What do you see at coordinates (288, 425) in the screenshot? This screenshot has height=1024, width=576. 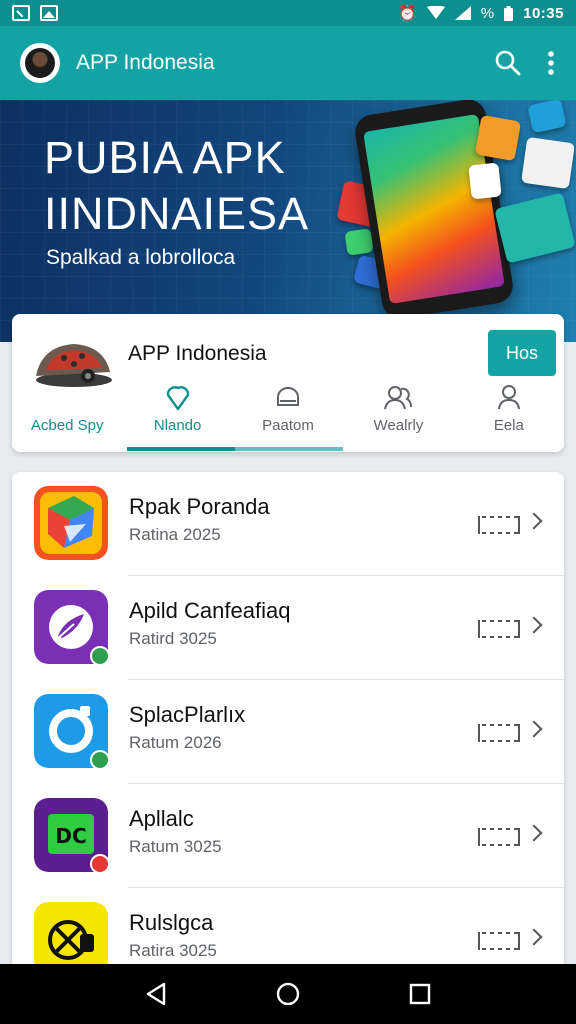 I see `tab-label: Paatom` at bounding box center [288, 425].